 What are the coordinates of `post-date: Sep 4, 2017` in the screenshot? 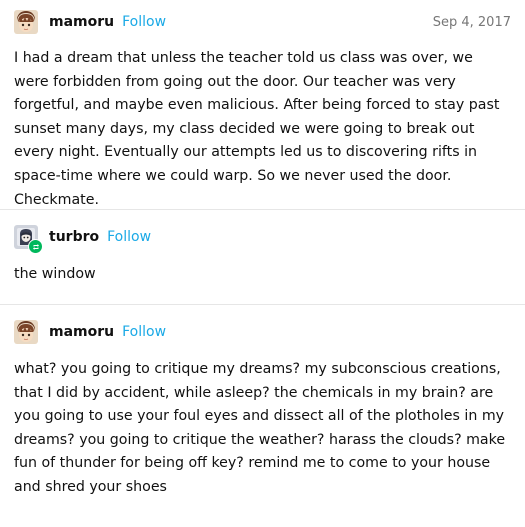 It's located at (472, 22).